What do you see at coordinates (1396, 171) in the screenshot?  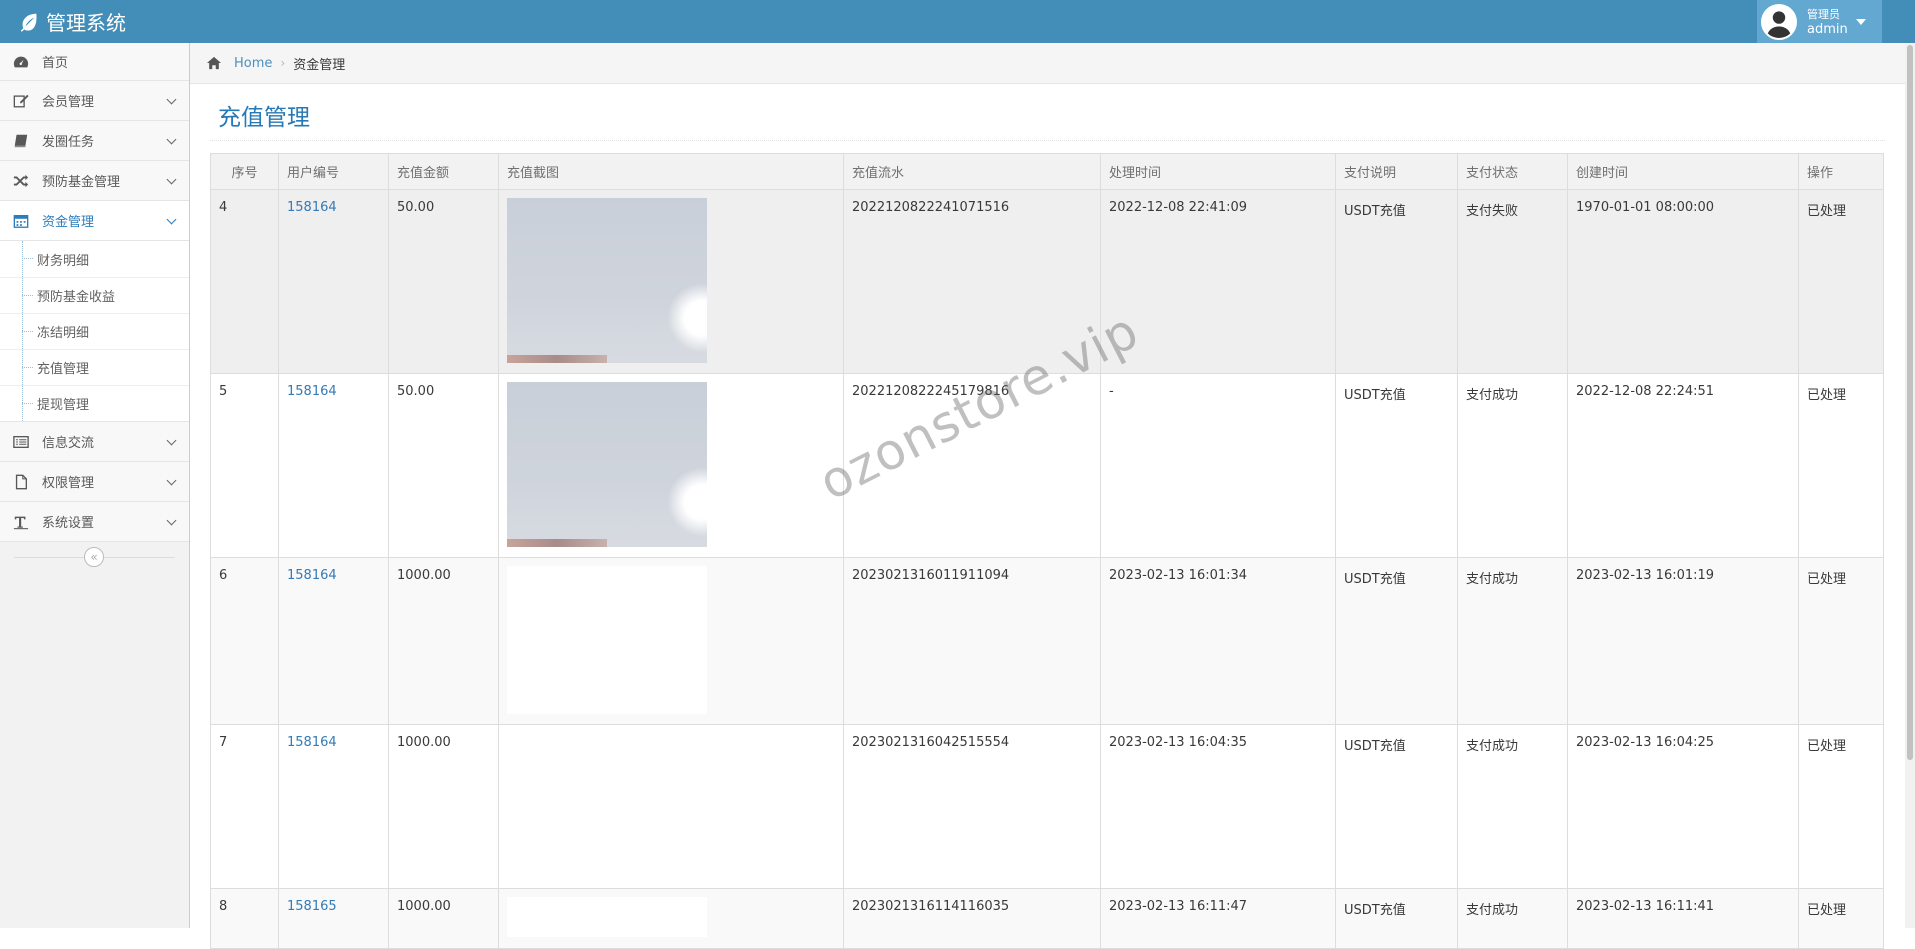 I see `column-header: 支付说明` at bounding box center [1396, 171].